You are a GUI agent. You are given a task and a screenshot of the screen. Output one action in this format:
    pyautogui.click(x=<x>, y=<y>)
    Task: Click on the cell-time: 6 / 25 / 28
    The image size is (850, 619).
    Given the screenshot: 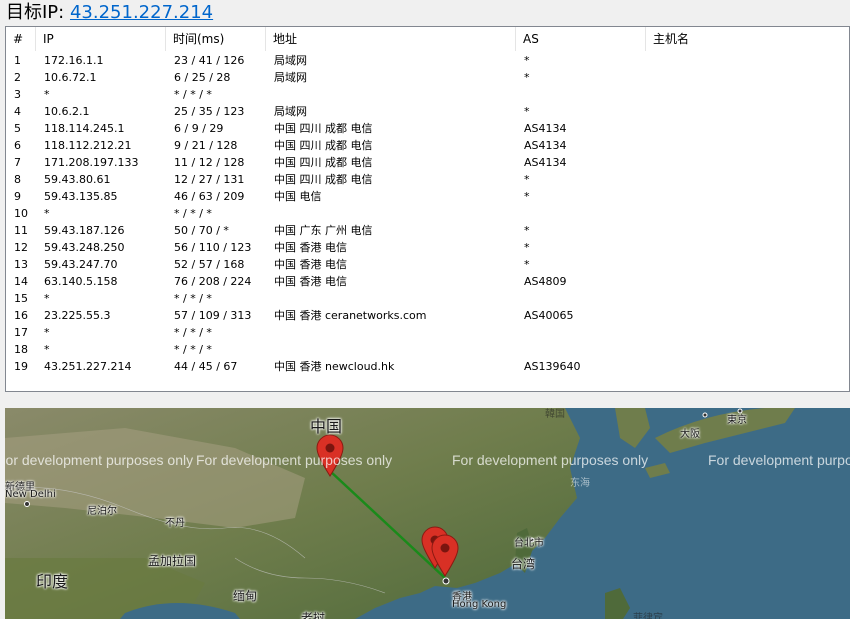 What is the action you would take?
    pyautogui.click(x=202, y=77)
    